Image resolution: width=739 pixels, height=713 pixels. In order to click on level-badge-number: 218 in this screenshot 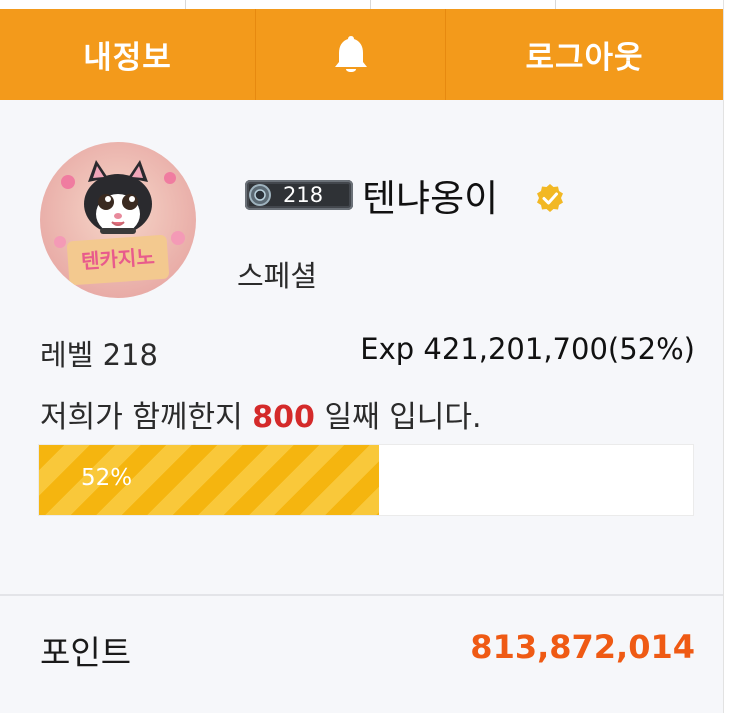, I will do `click(303, 195)`.